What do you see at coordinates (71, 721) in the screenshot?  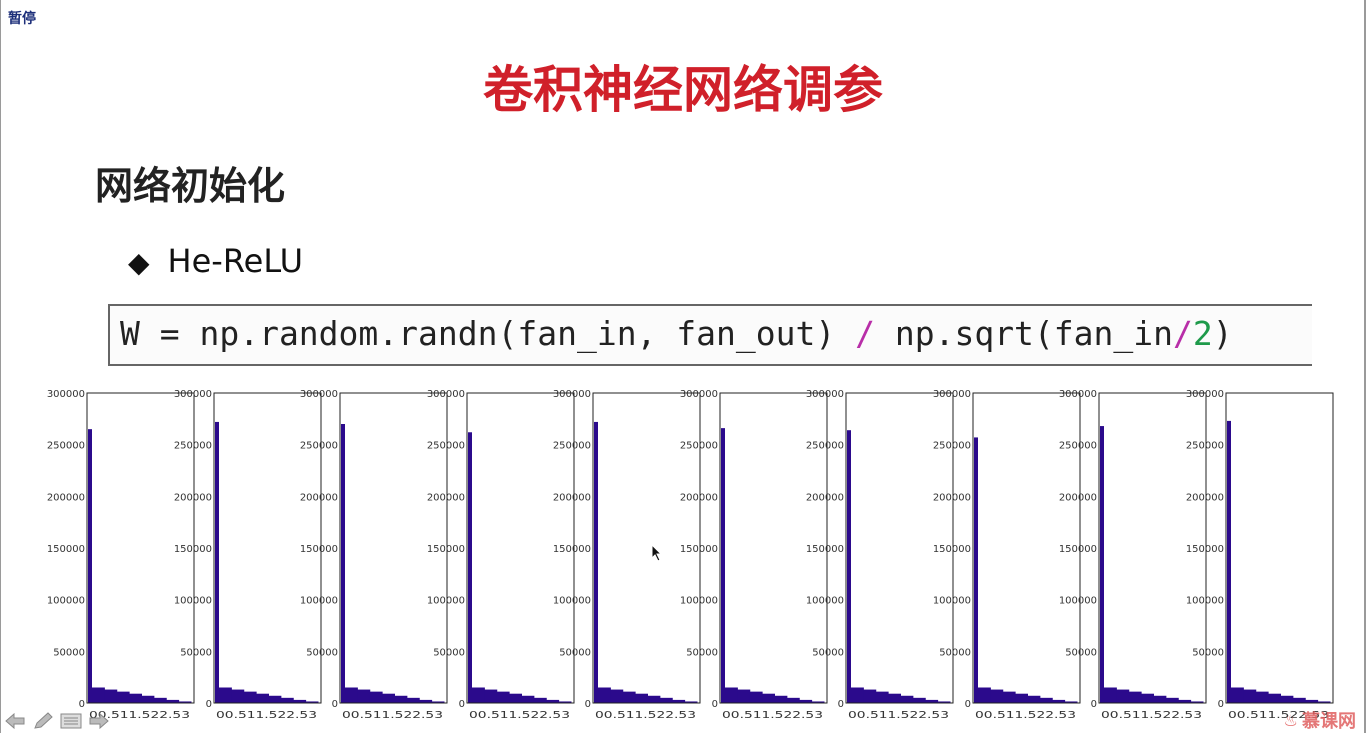 I see `menu-icon` at bounding box center [71, 721].